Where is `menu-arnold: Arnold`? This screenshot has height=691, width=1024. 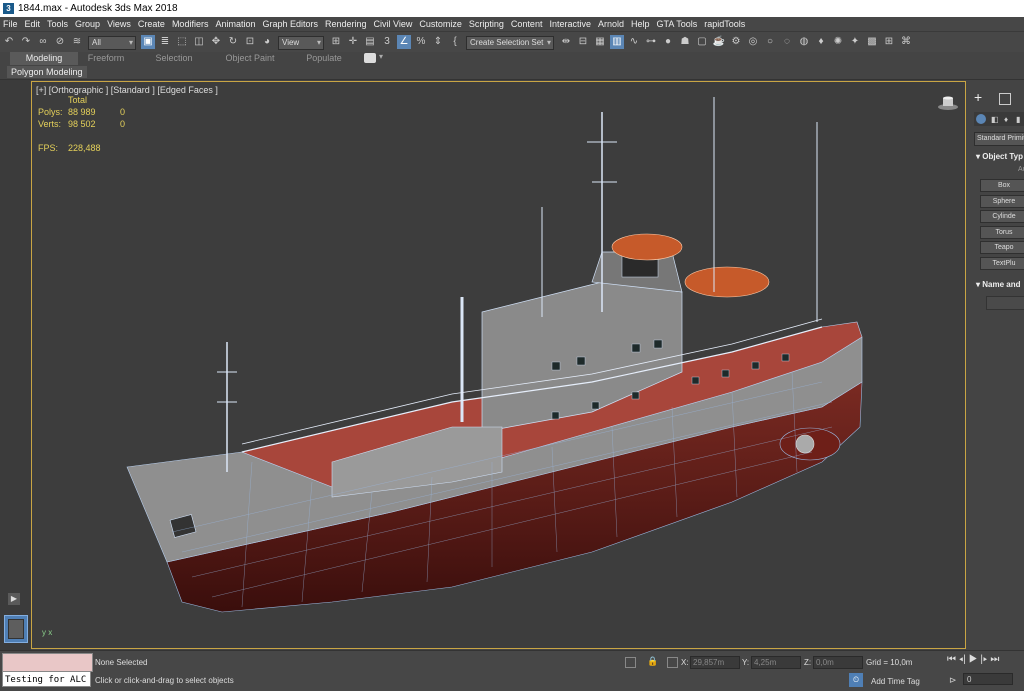
menu-arnold: Arnold is located at coordinates (611, 24).